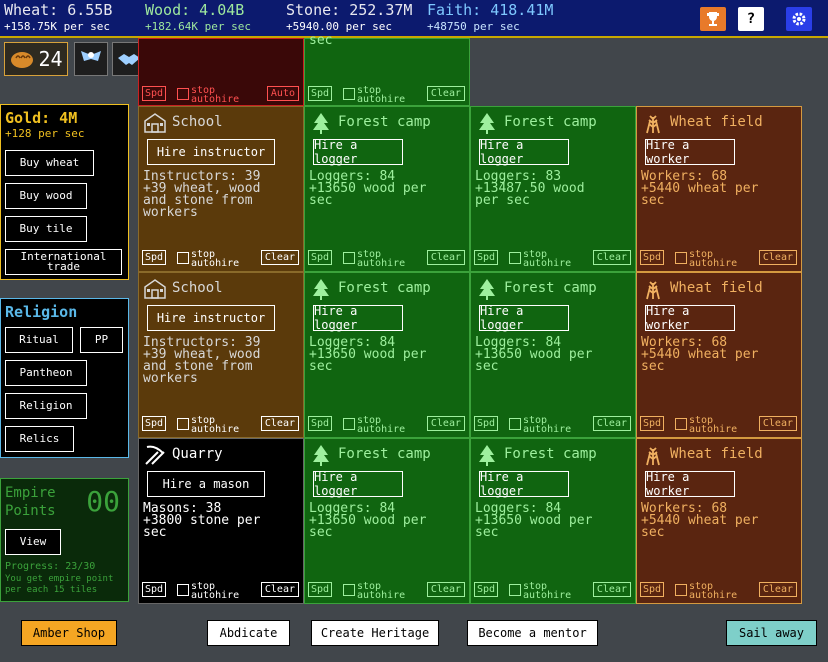  What do you see at coordinates (103, 501) in the screenshot?
I see `empire-points-count: 00` at bounding box center [103, 501].